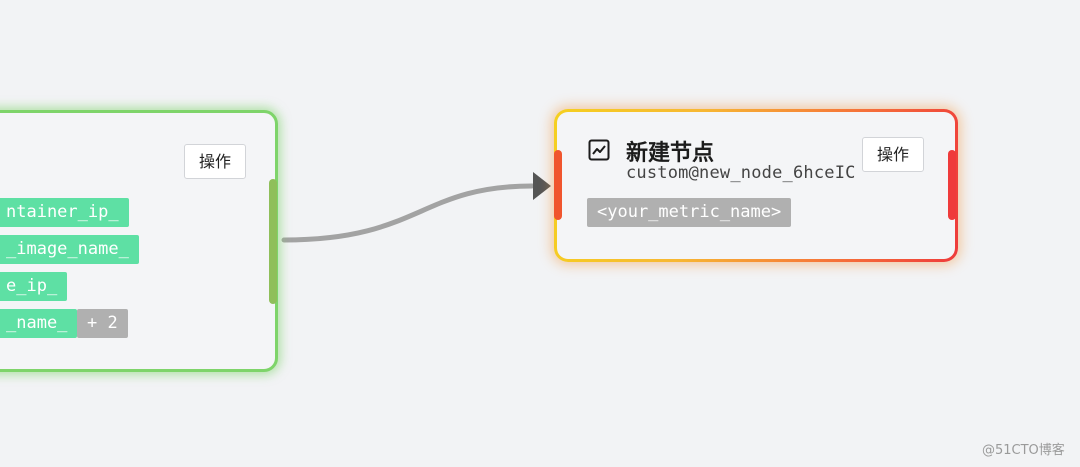 The width and height of the screenshot is (1080, 467). What do you see at coordinates (273, 241) in the screenshot?
I see `source-node-output-handle` at bounding box center [273, 241].